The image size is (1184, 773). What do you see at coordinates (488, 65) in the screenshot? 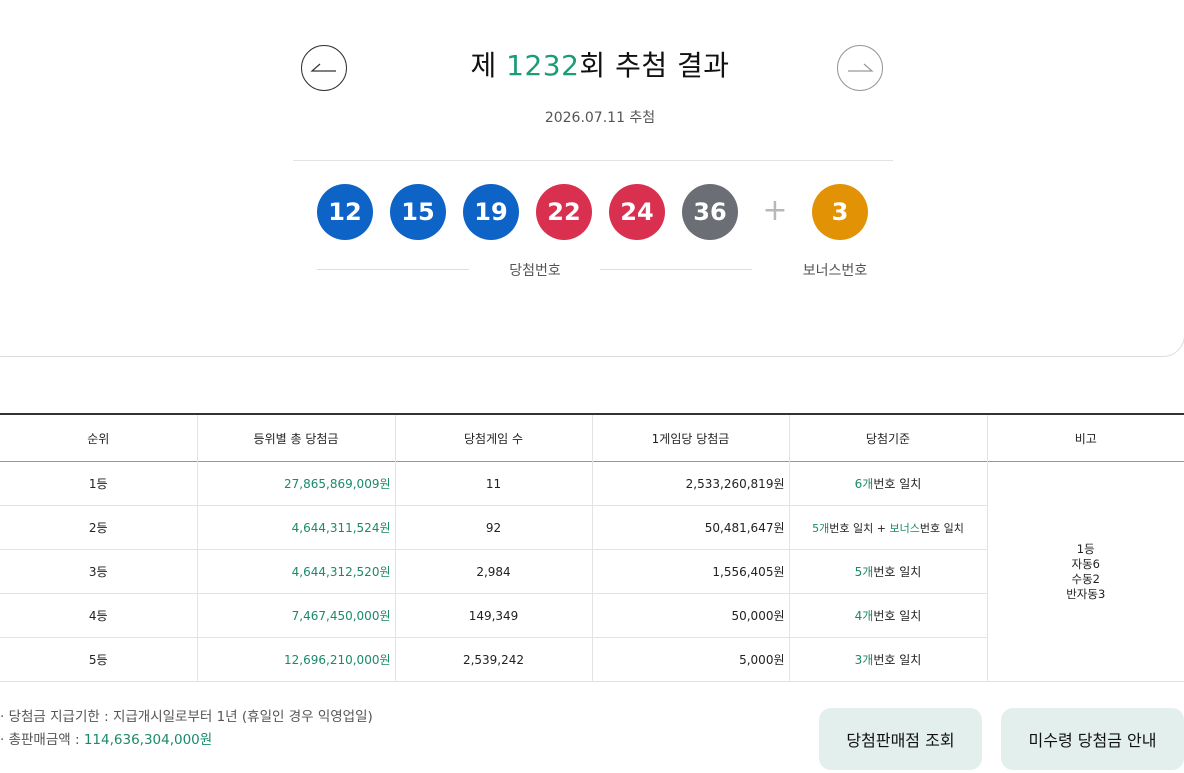
I see `title-prefix: 제` at bounding box center [488, 65].